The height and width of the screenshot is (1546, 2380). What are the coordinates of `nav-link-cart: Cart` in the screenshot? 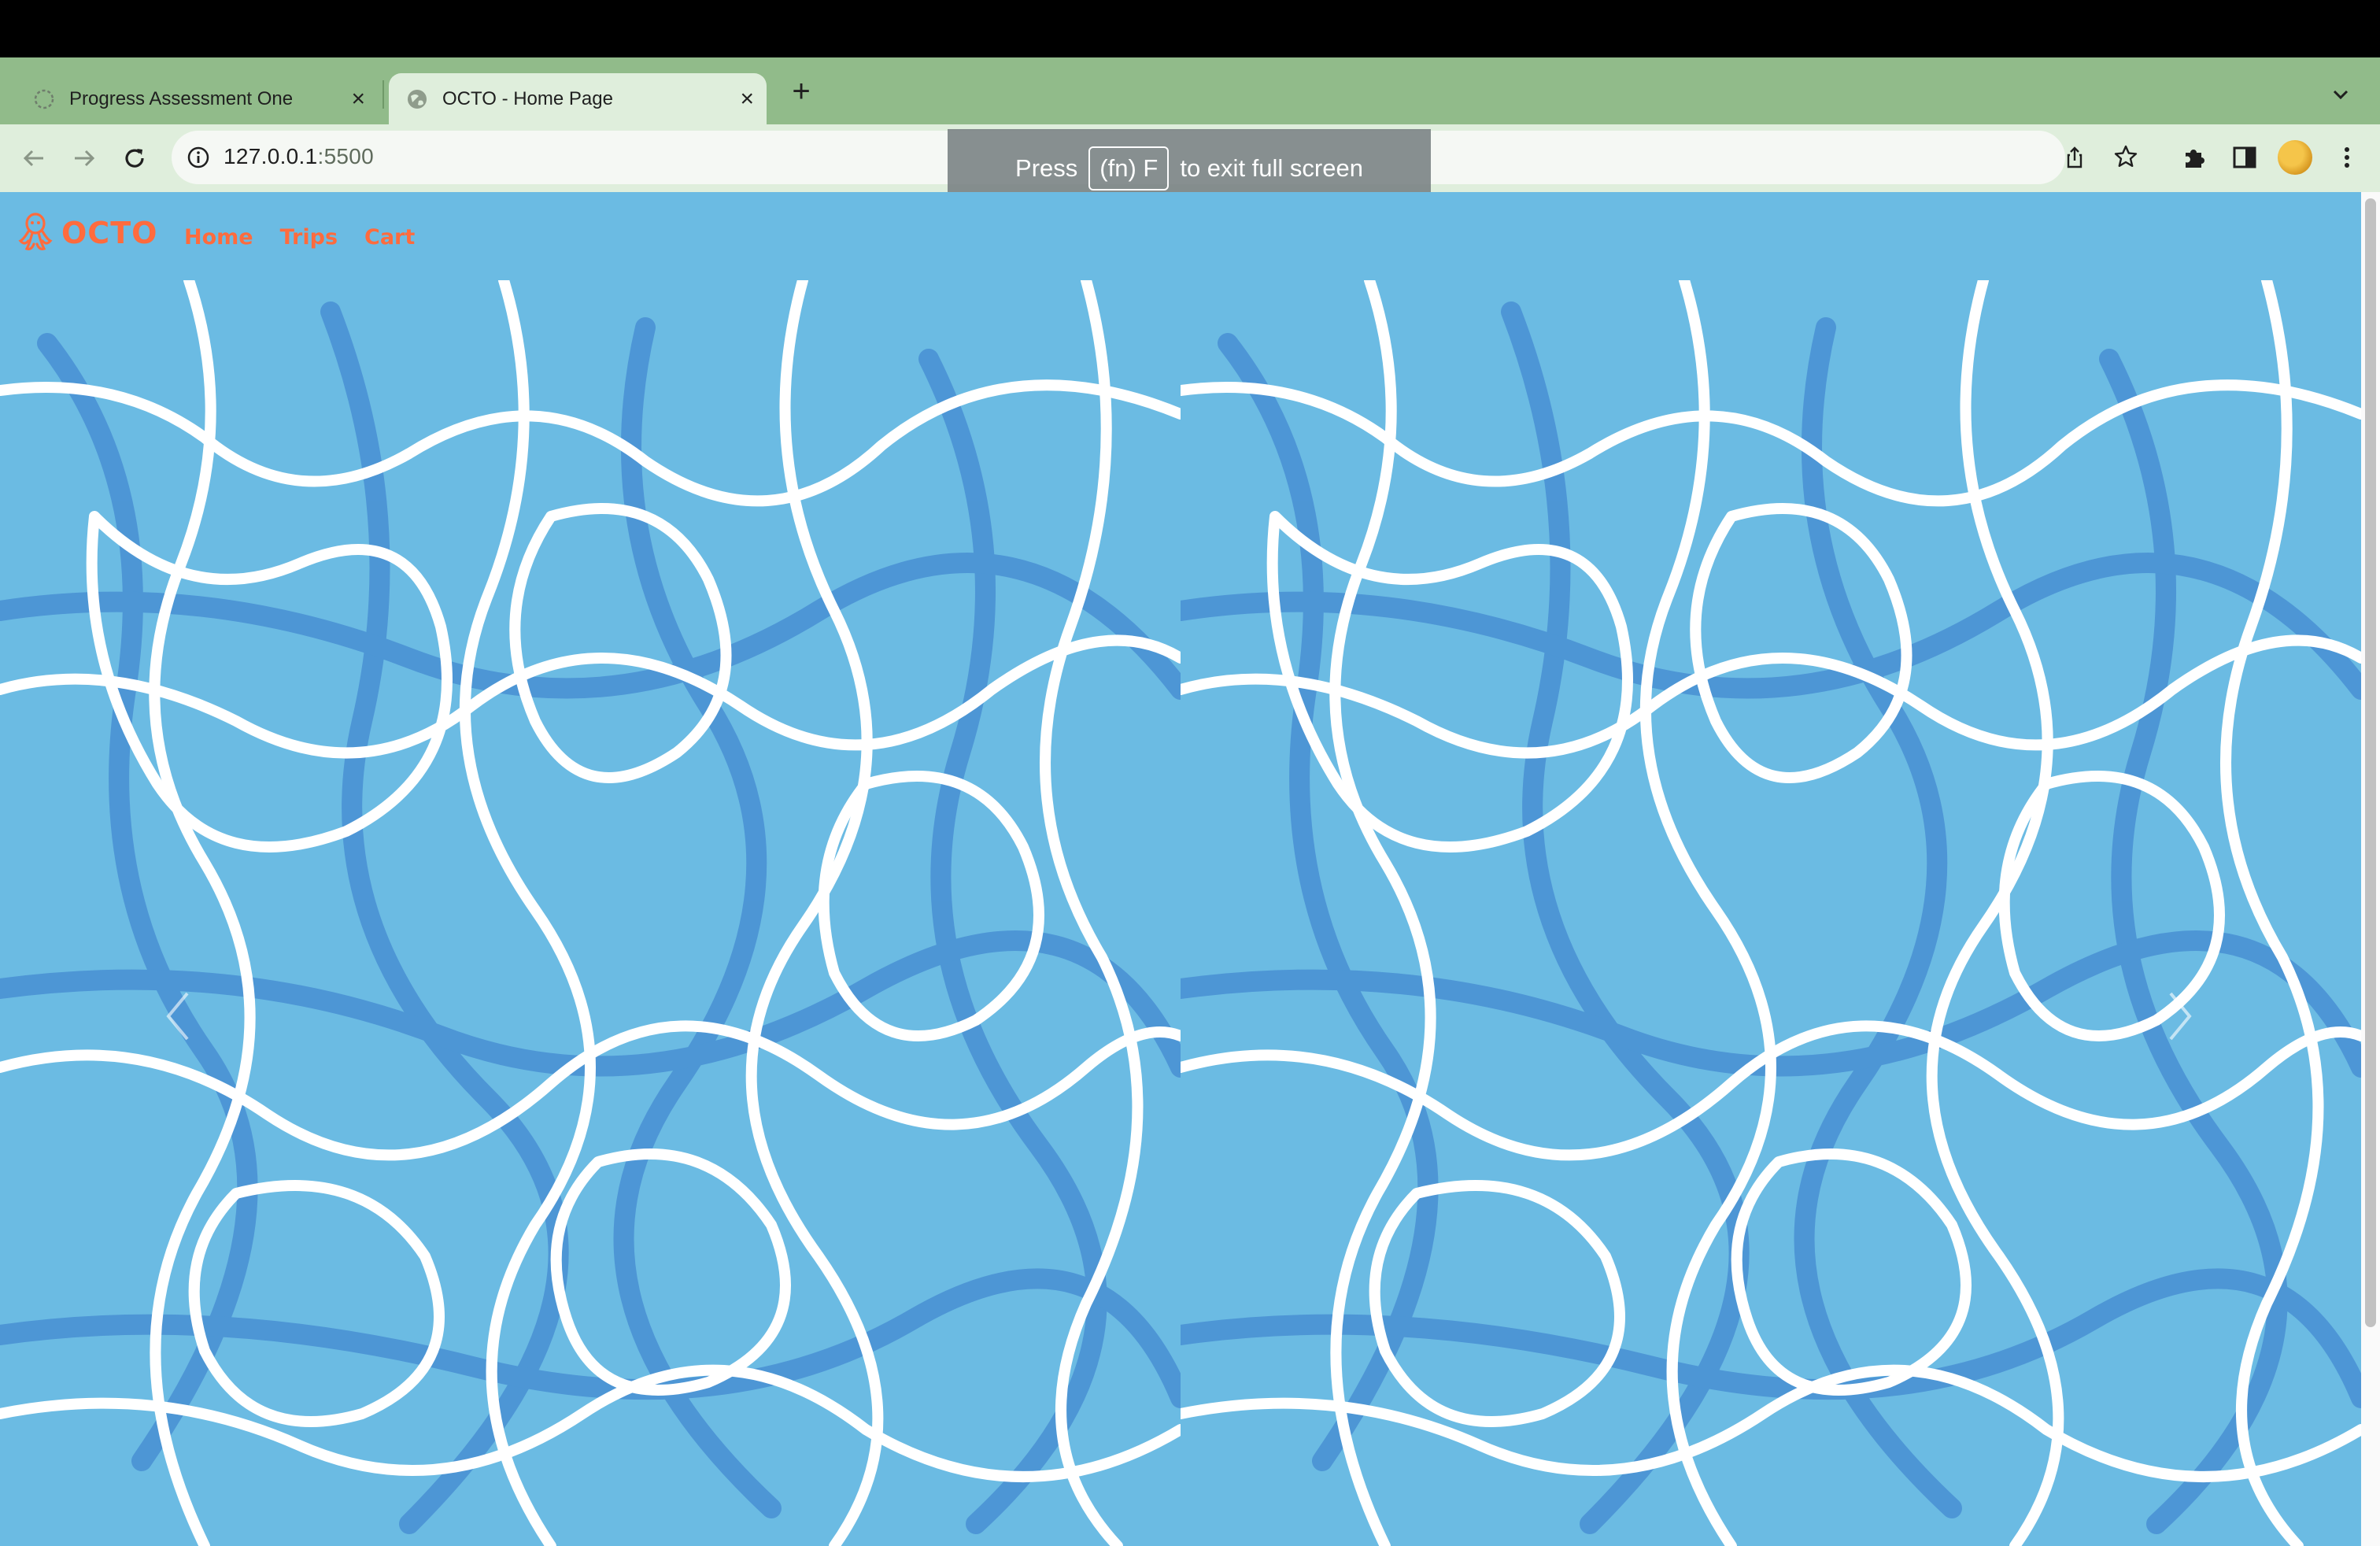 It's located at (389, 238).